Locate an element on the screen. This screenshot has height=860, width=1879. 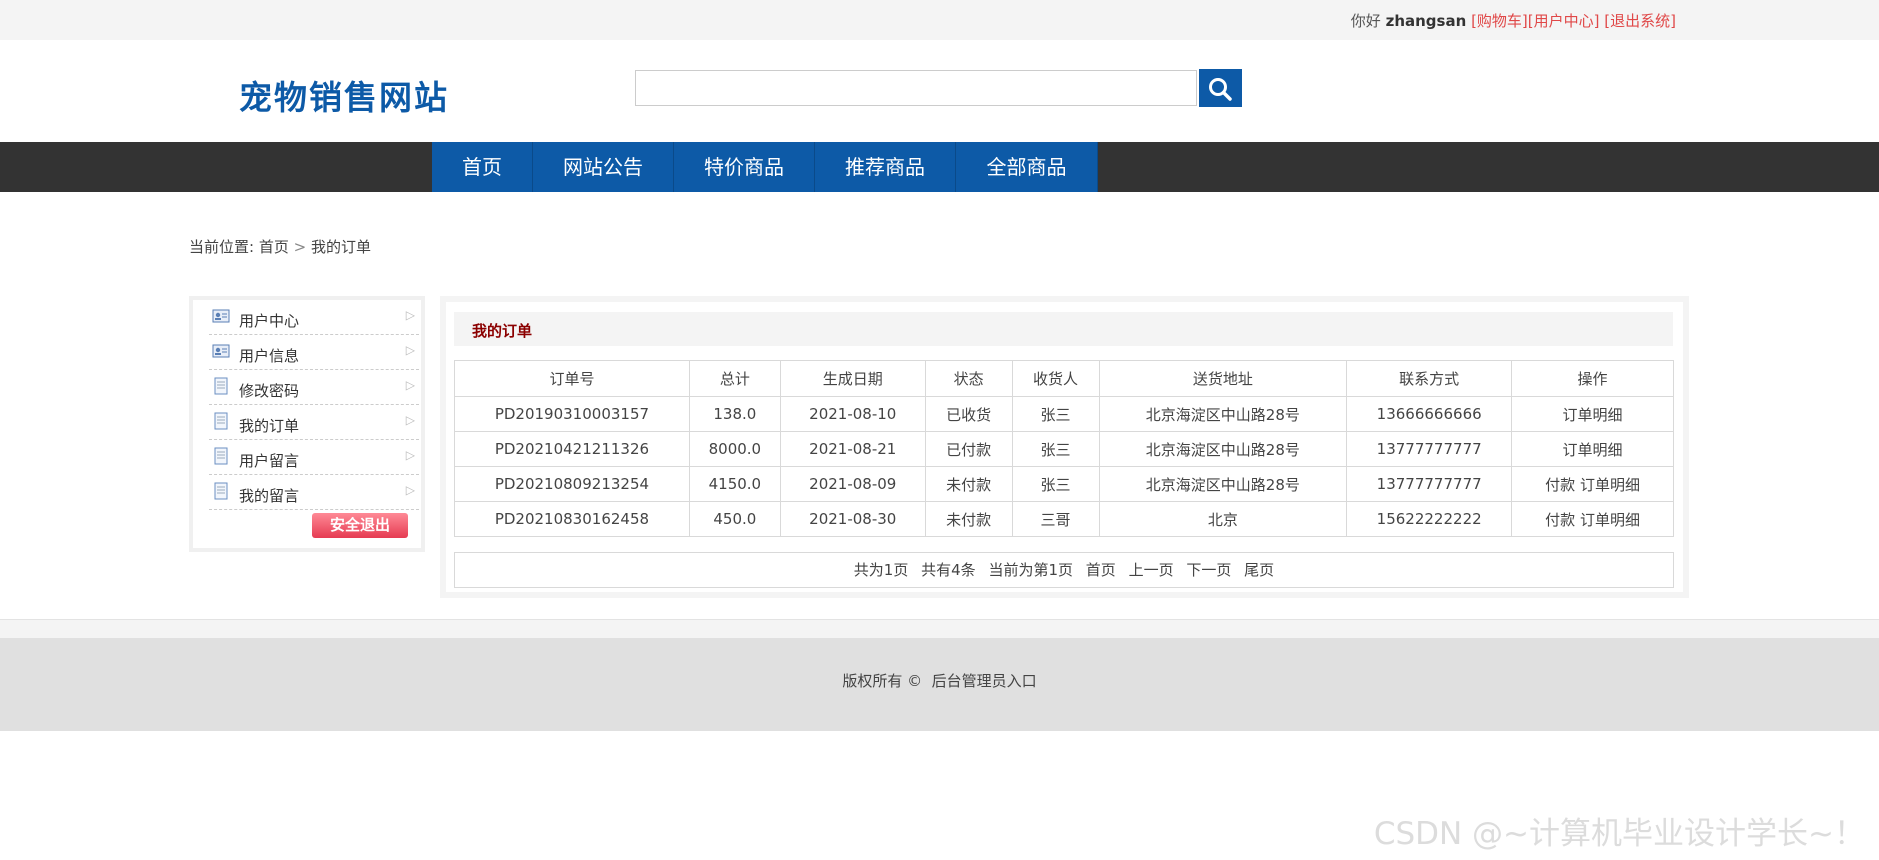
pager-next-link: 下一页 is located at coordinates (1208, 570).